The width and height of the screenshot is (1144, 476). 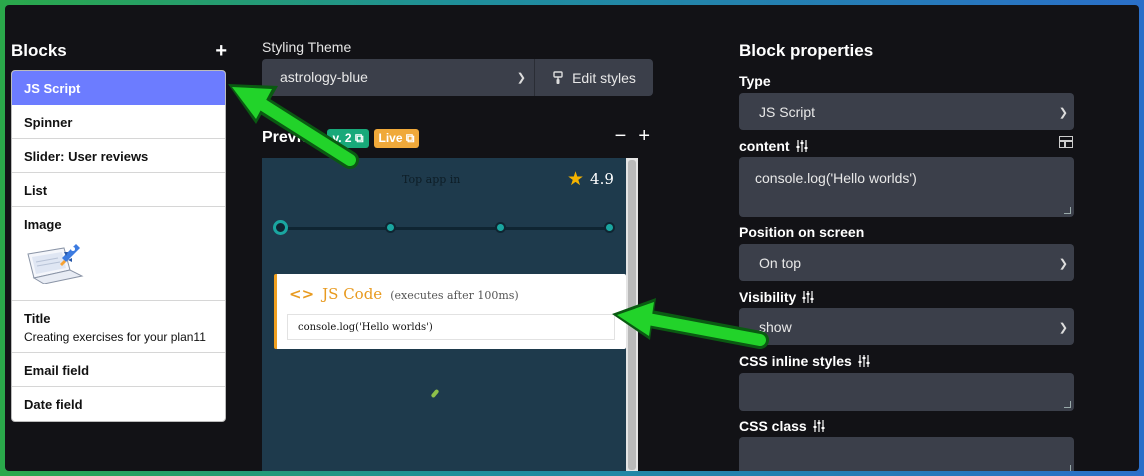 I want to click on top-app-text: Top app in, so click(x=431, y=179).